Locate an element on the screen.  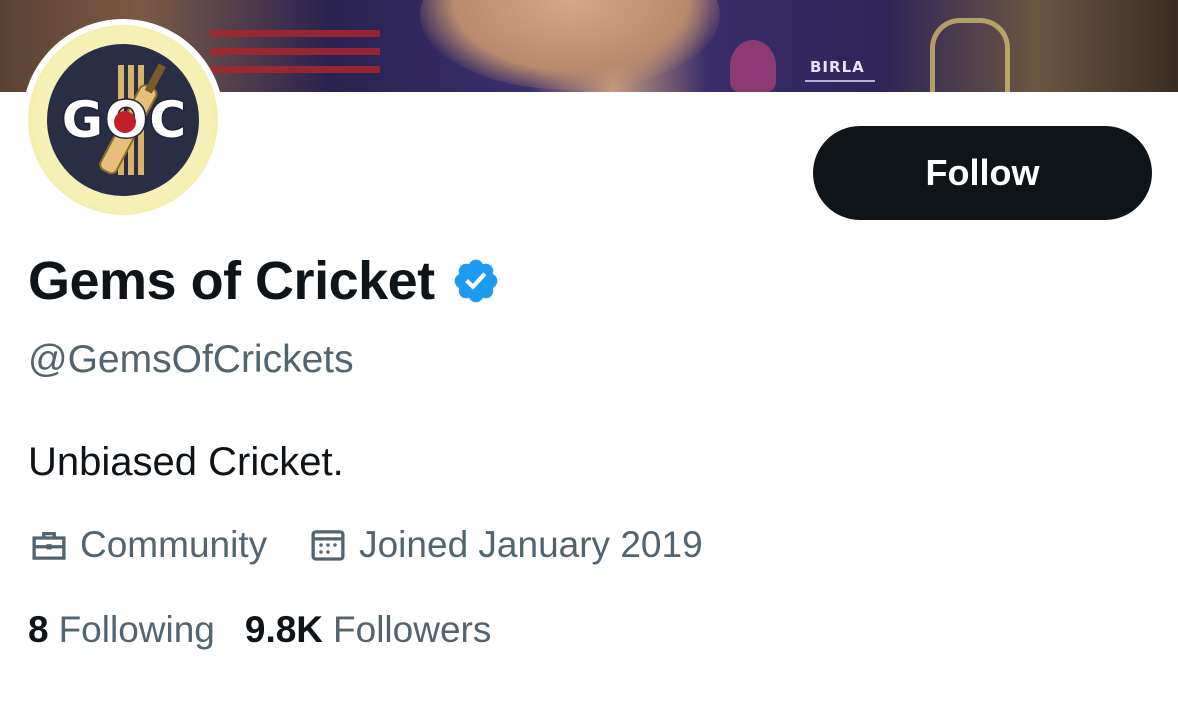
profile-meta: Community Joined January 2019 is located at coordinates (365, 545).